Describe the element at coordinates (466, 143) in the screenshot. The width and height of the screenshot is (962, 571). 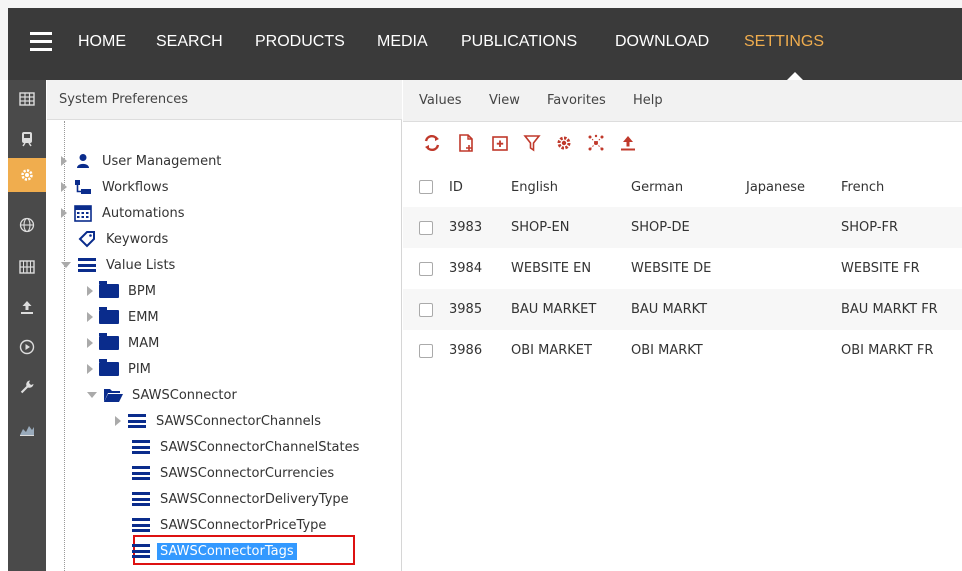
I see `new-document-icon` at that location.